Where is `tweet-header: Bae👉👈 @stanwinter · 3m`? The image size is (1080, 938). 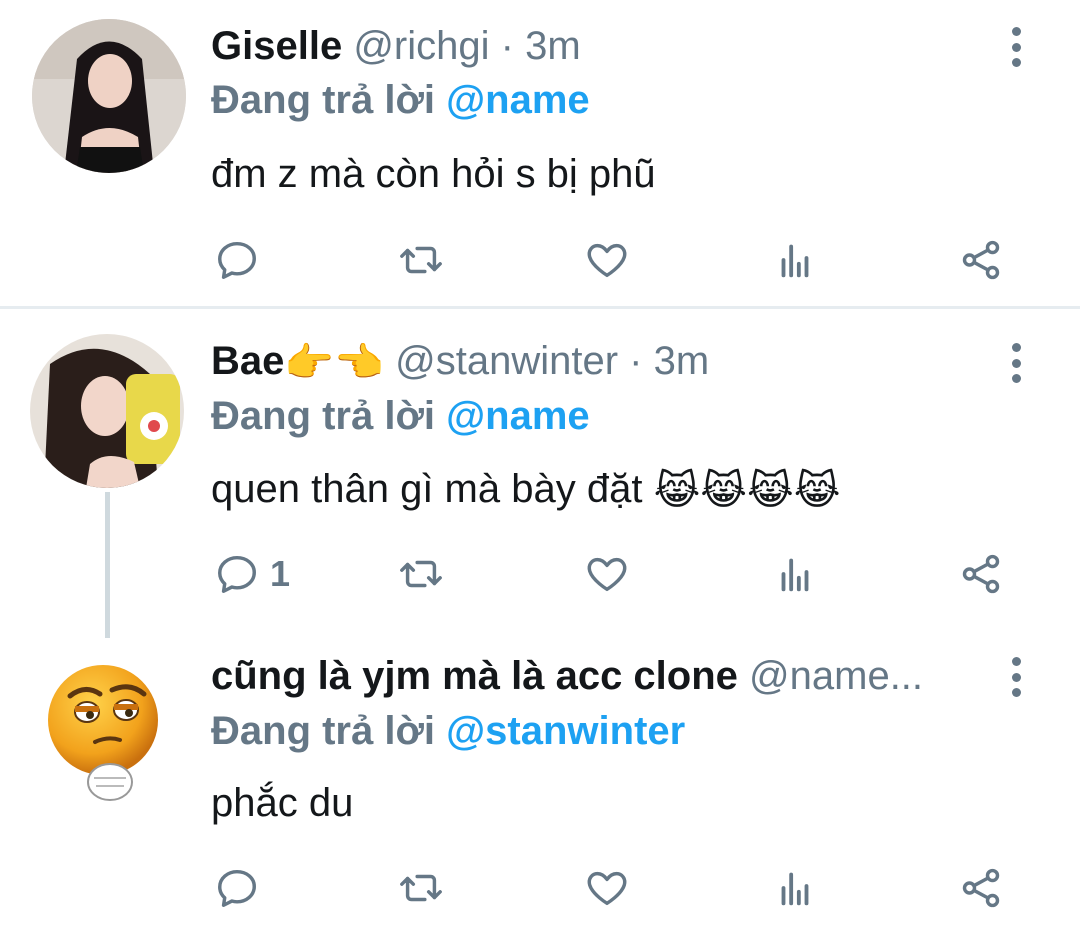
tweet-header: Bae👉👈 @stanwinter · 3m is located at coordinates (591, 362).